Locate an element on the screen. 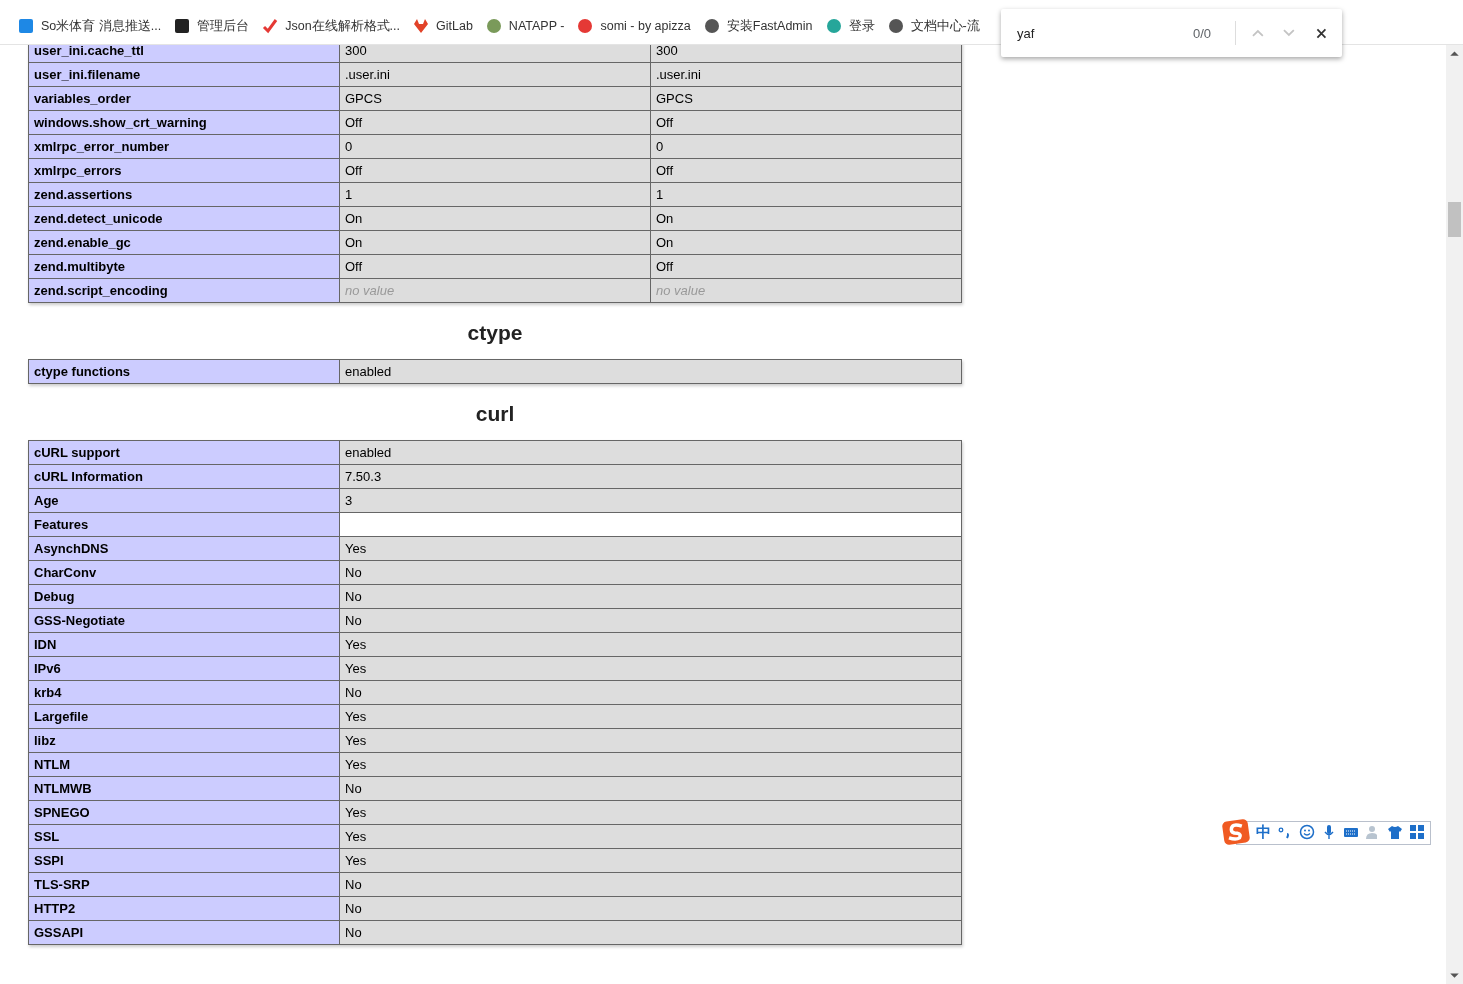  table-cell: xmlrpc_error_number is located at coordinates (184, 146).